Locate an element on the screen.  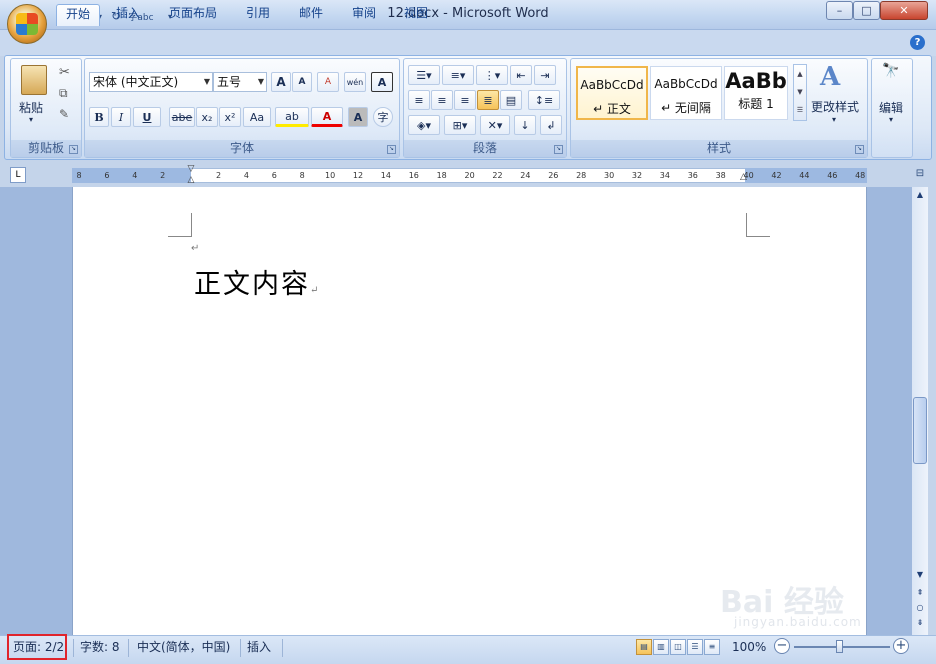
style-name: 标题 1 is located at coordinates (756, 104).